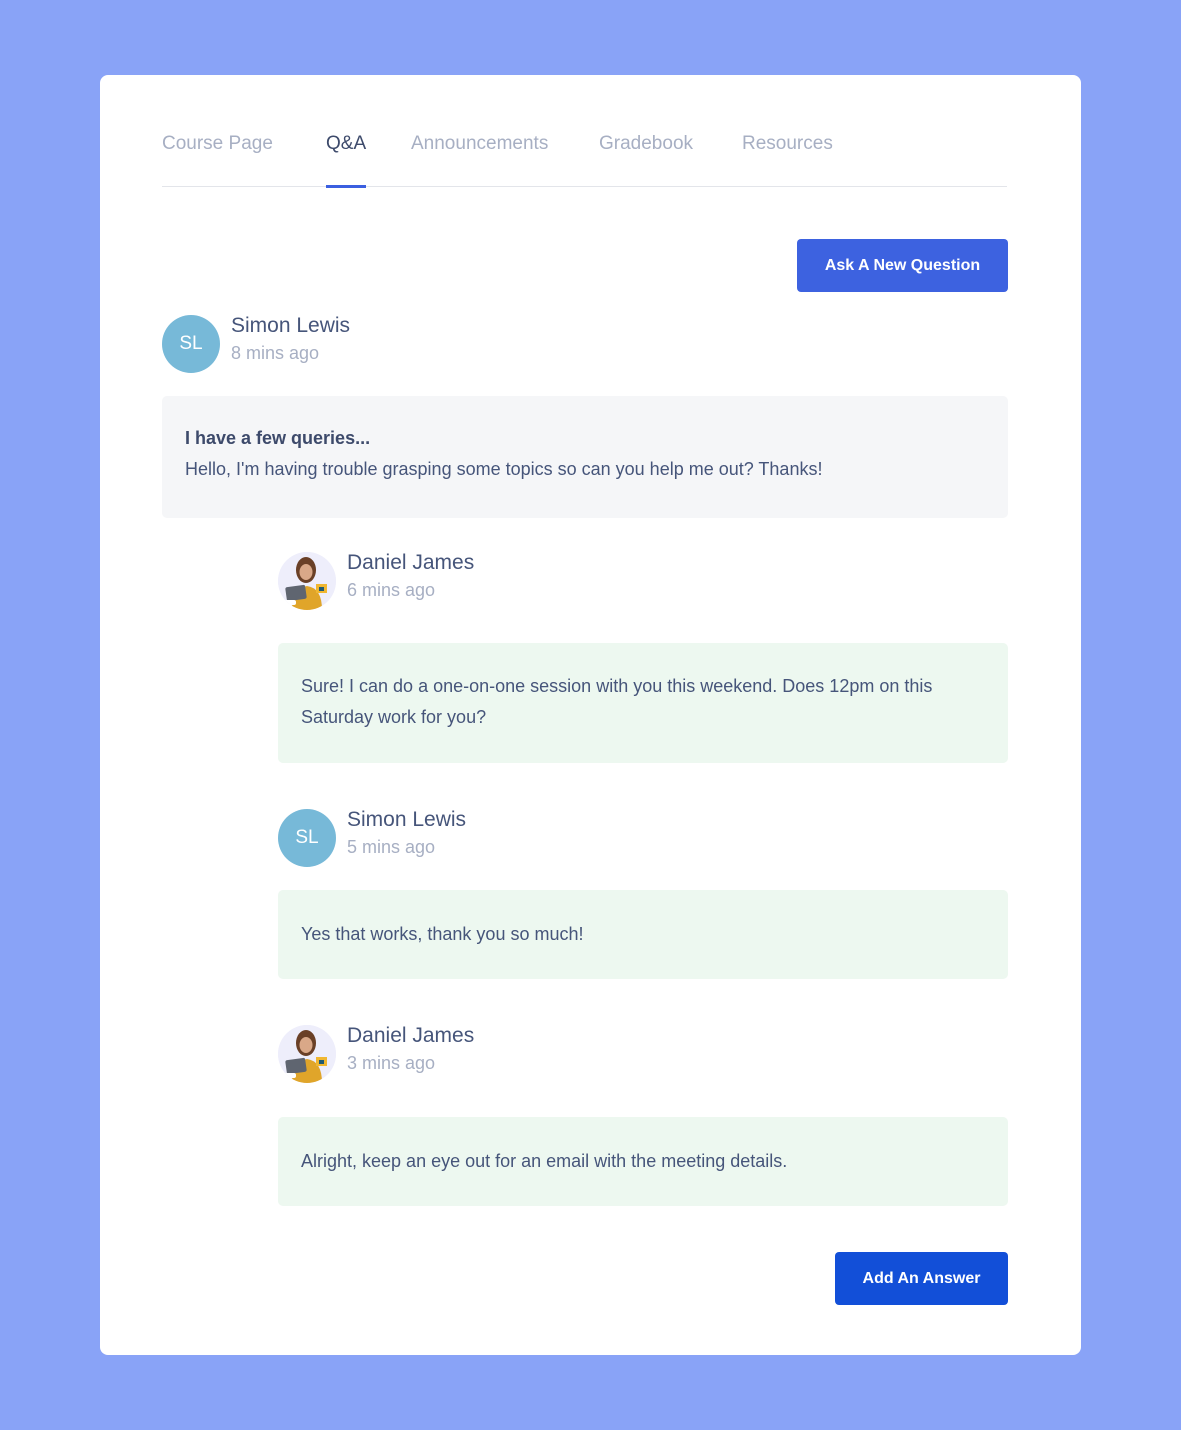 Image resolution: width=1181 pixels, height=1430 pixels. I want to click on post-time: 6 mins ago, so click(391, 590).